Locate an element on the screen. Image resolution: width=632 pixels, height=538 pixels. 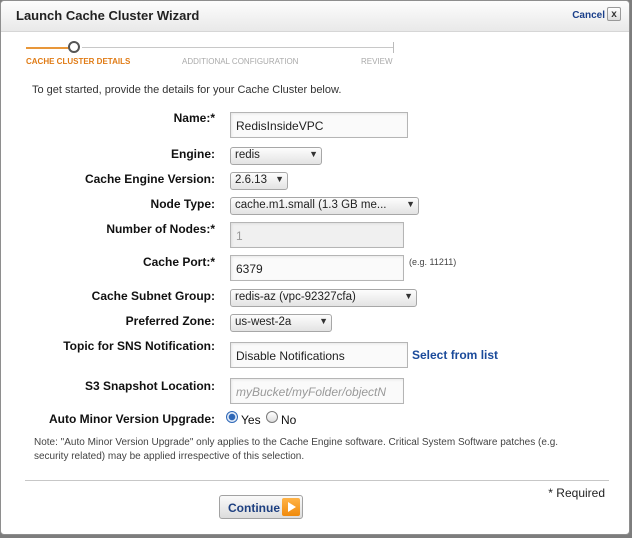
continue-button-label: Continue is located at coordinates (254, 508).